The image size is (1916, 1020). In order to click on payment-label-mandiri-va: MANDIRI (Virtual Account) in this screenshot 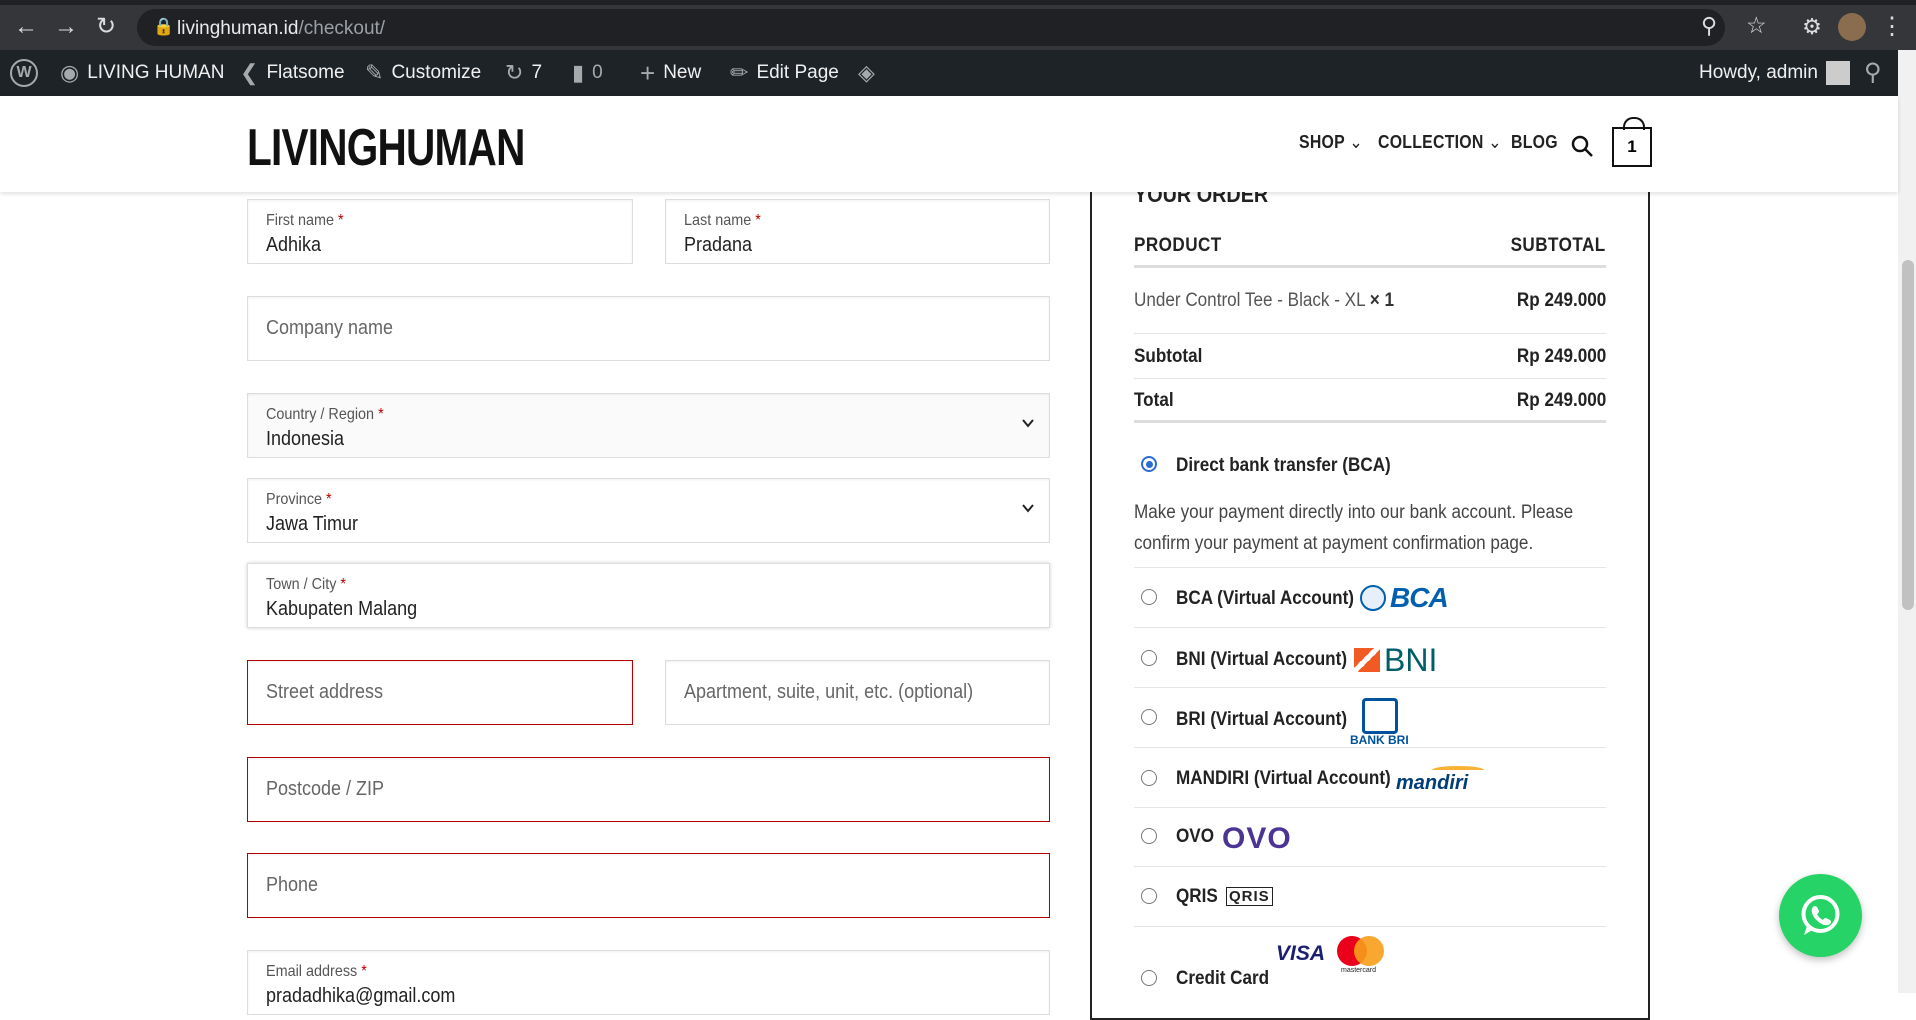, I will do `click(1283, 779)`.